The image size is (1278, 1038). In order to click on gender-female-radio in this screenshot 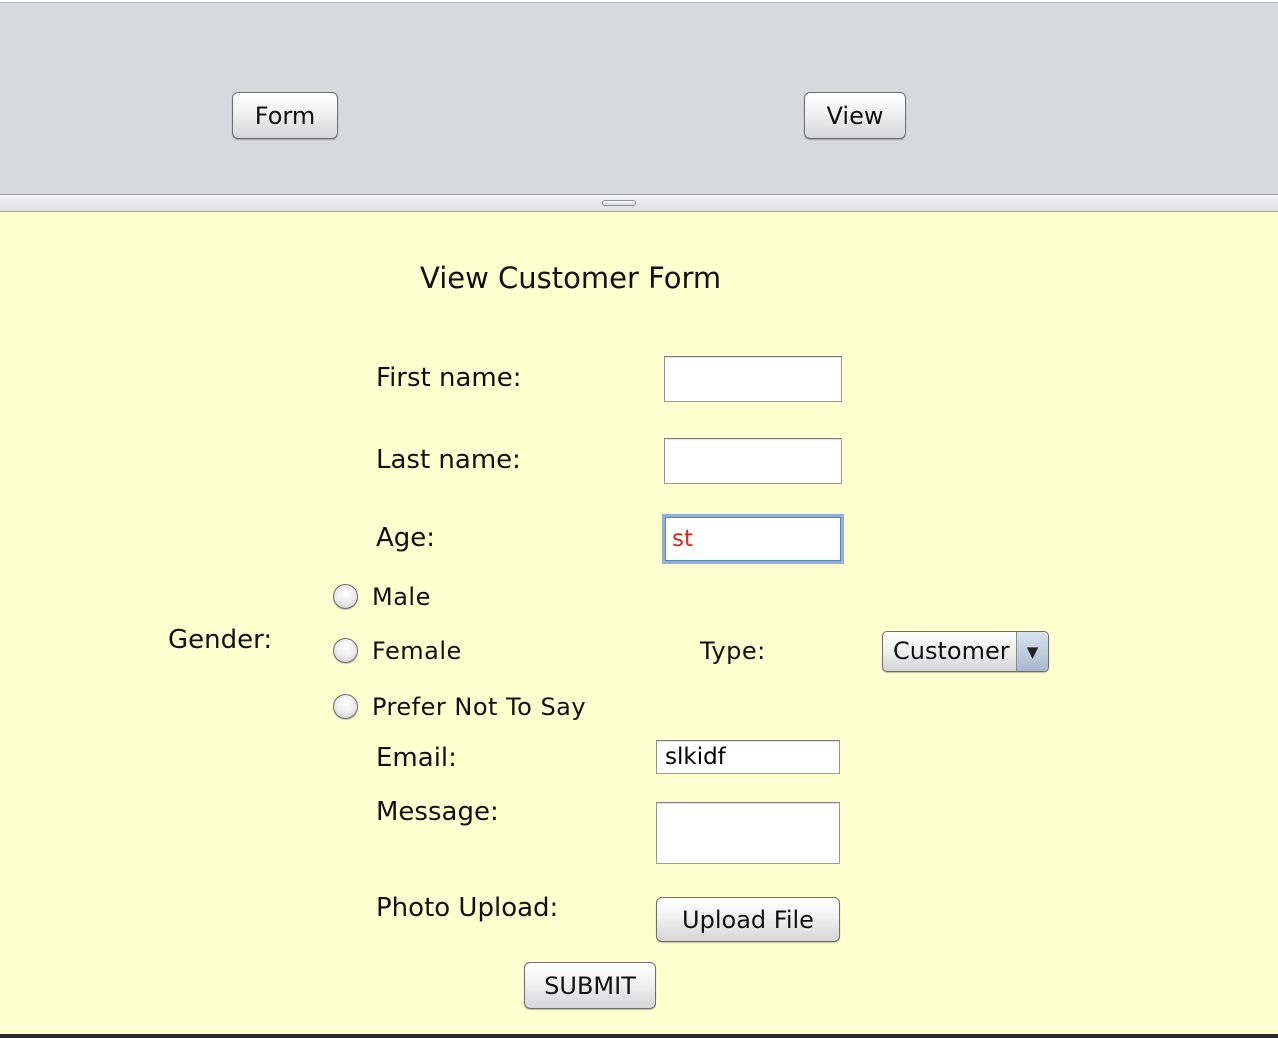, I will do `click(345, 650)`.